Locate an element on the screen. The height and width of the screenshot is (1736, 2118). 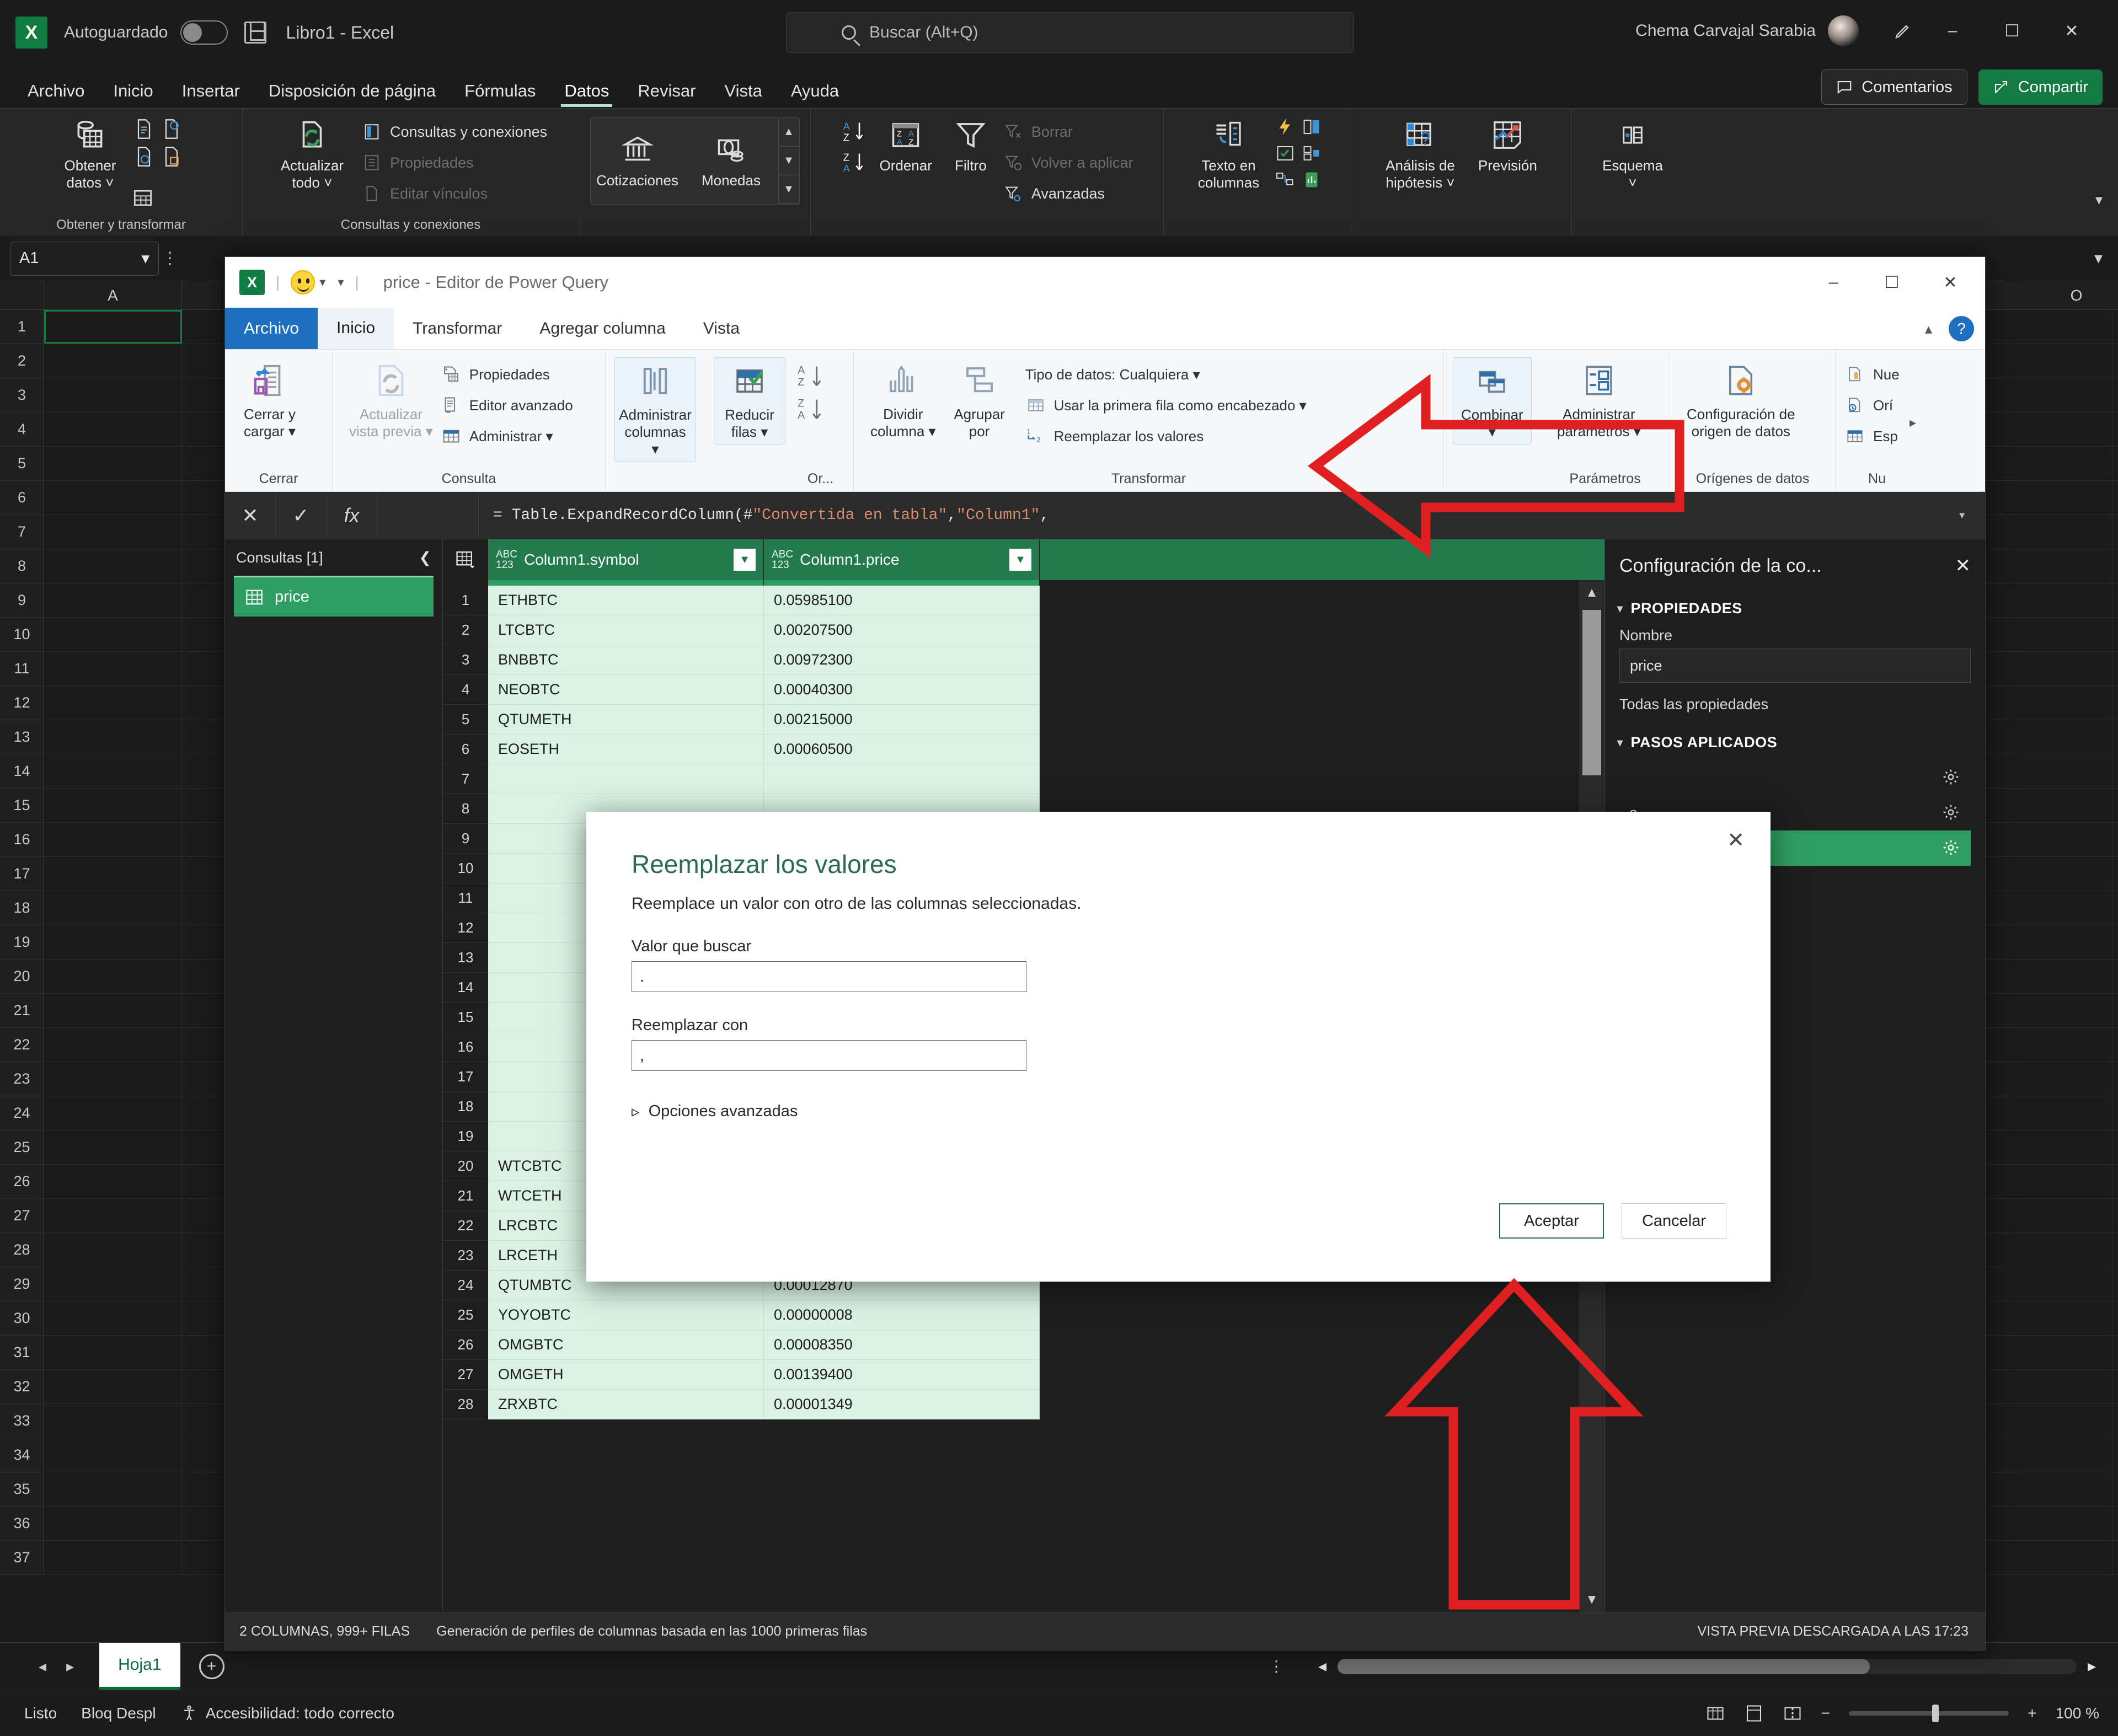
tipo-de-datos-dropdown: Tipo de datos: Cualquiera ▾ is located at coordinates (1166, 374).